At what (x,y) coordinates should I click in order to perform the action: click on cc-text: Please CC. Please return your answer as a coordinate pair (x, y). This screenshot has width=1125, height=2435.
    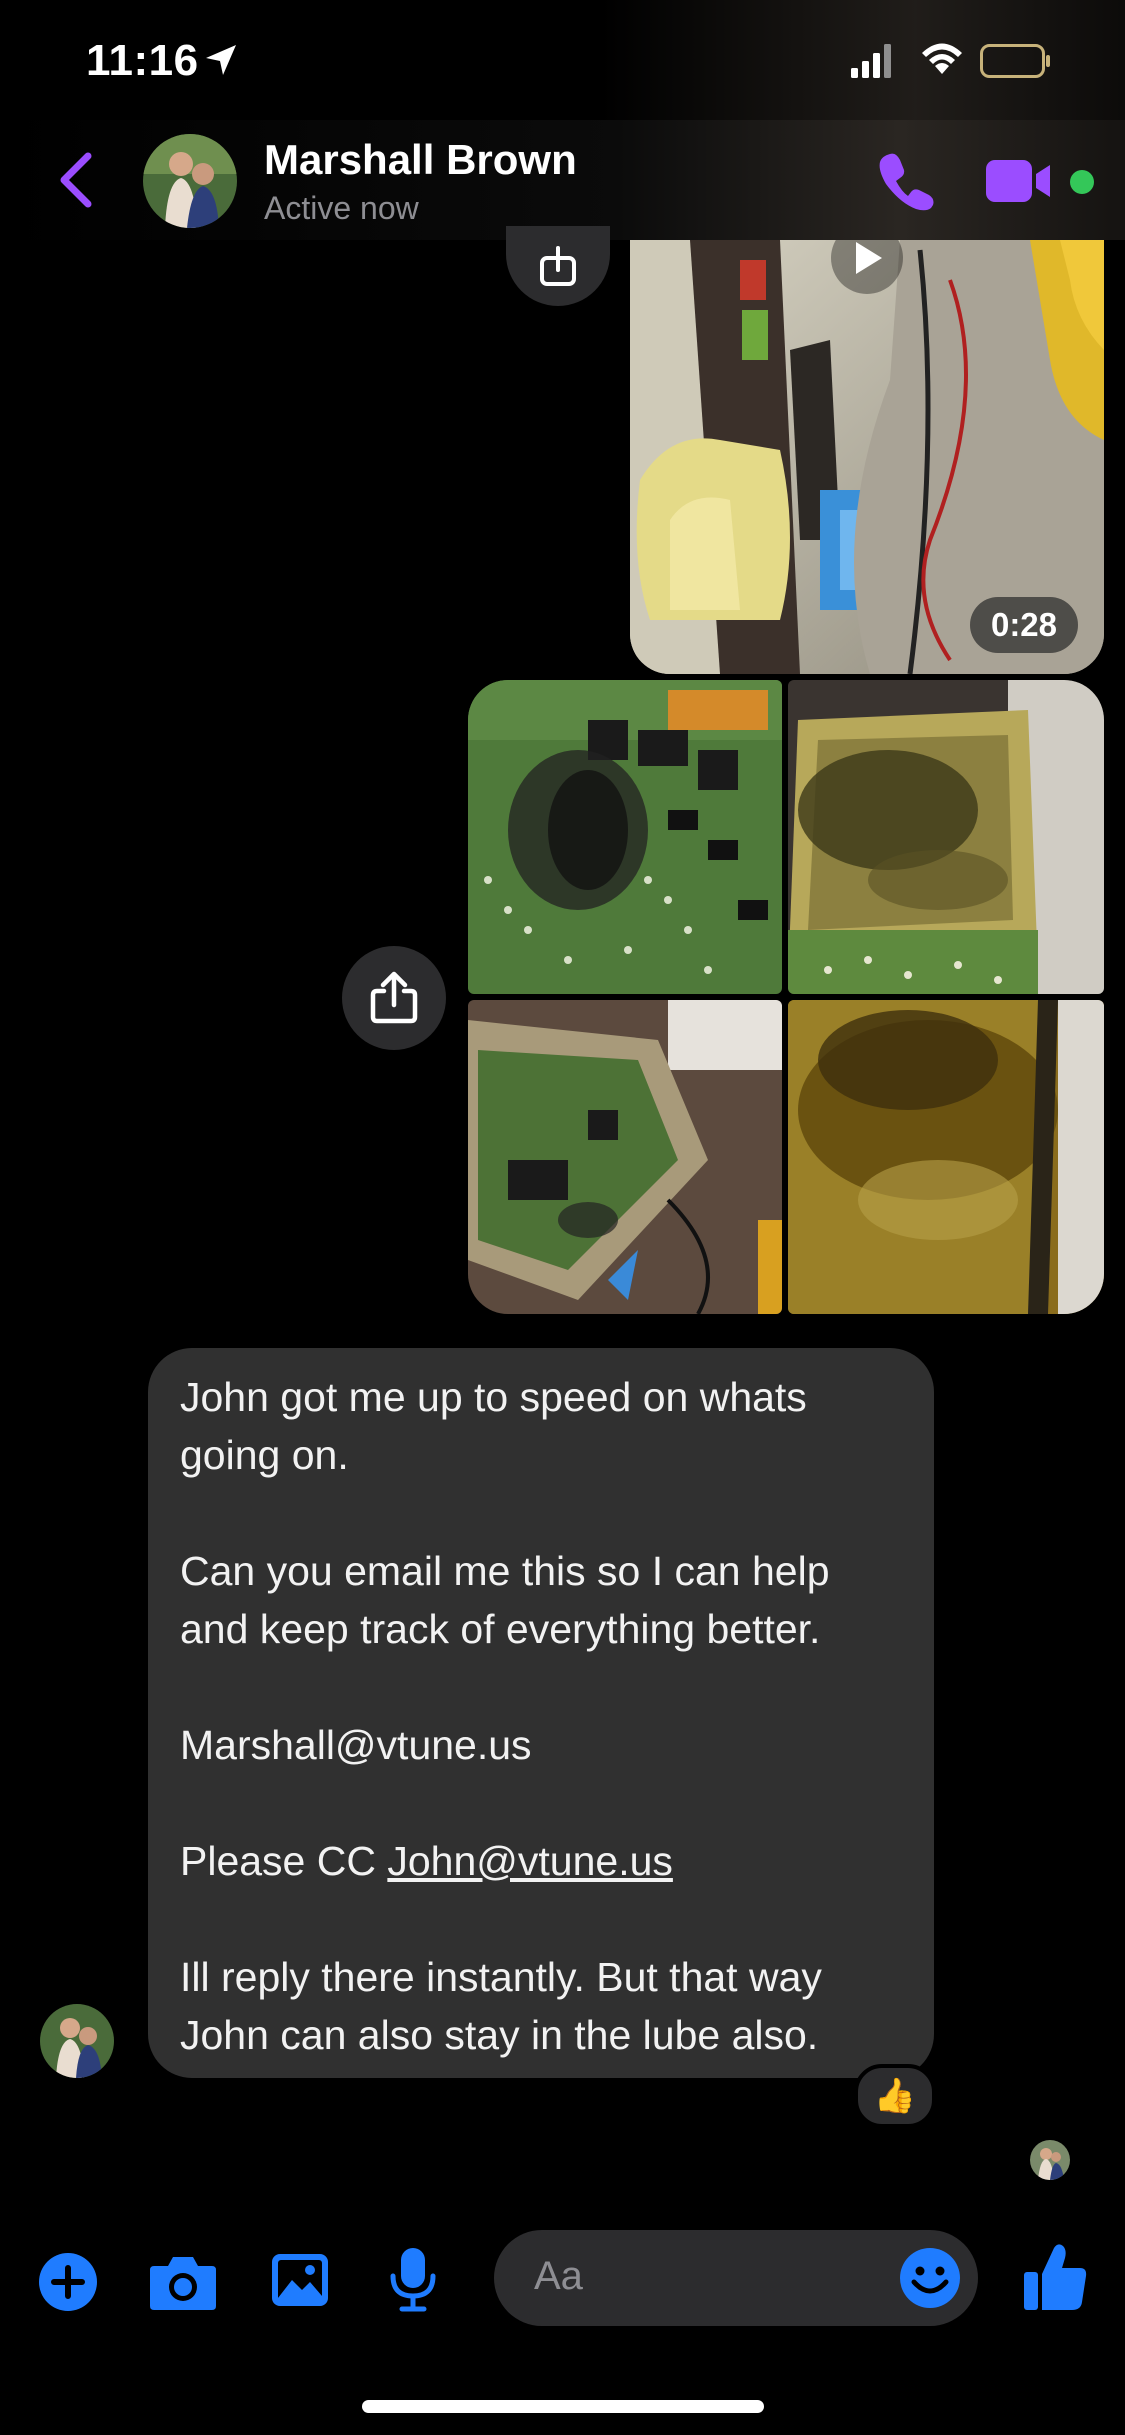
    Looking at the image, I should click on (284, 1861).